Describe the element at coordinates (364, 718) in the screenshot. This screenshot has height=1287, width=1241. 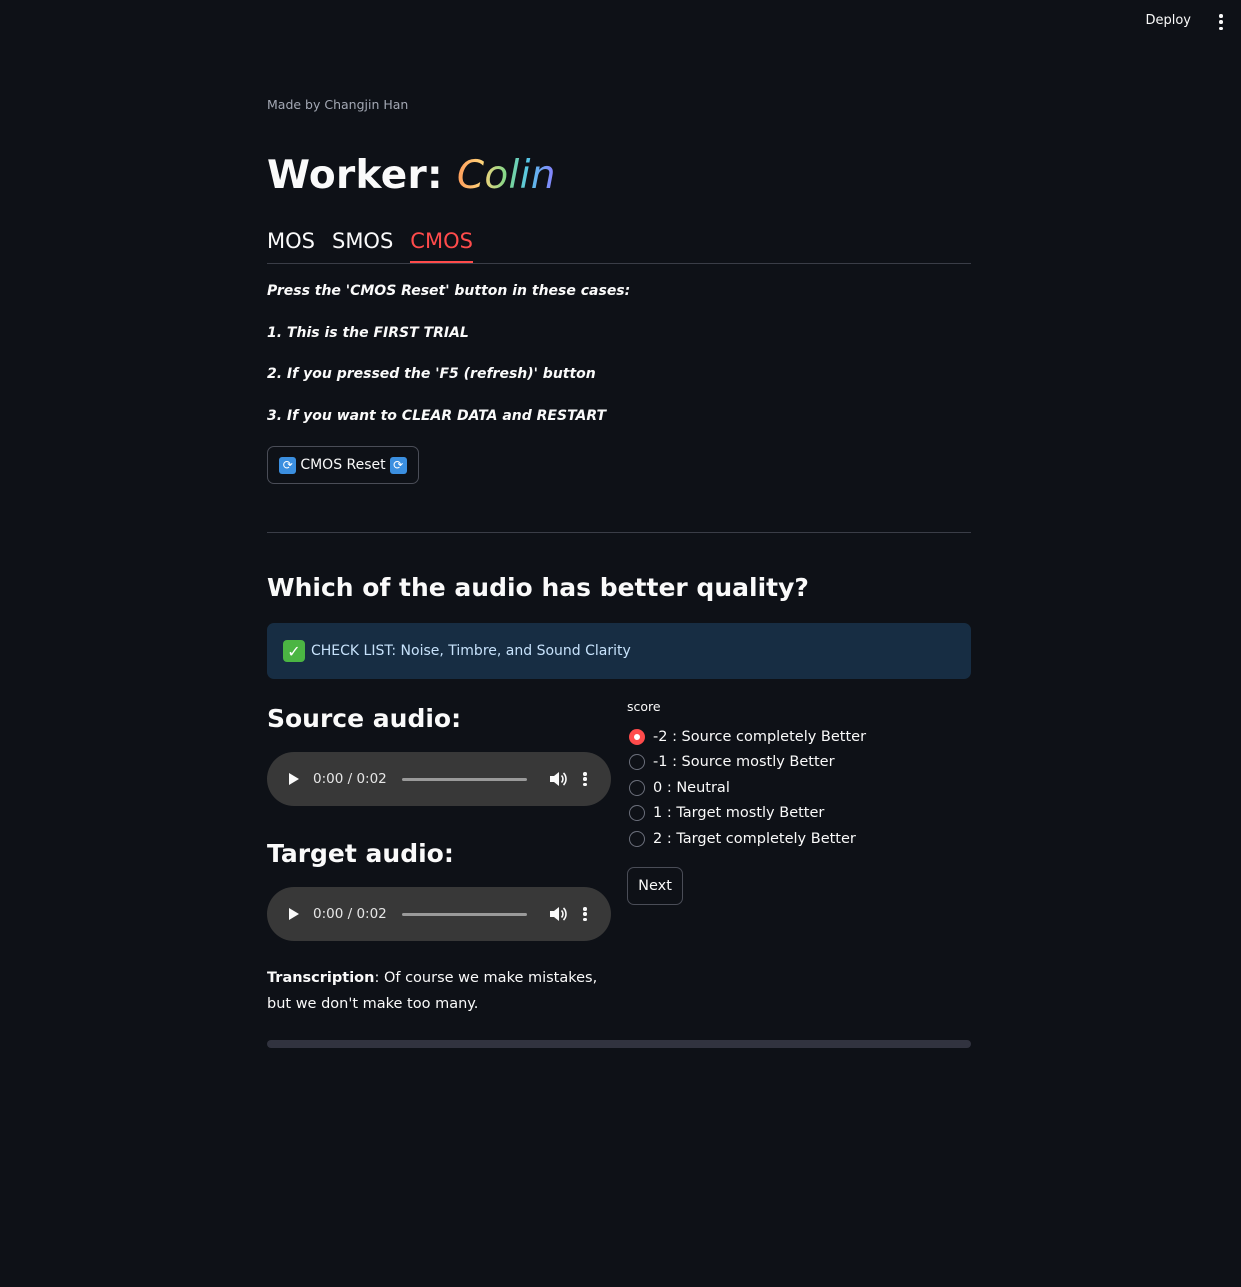
I see `source-audio-heading: Source audio:` at that location.